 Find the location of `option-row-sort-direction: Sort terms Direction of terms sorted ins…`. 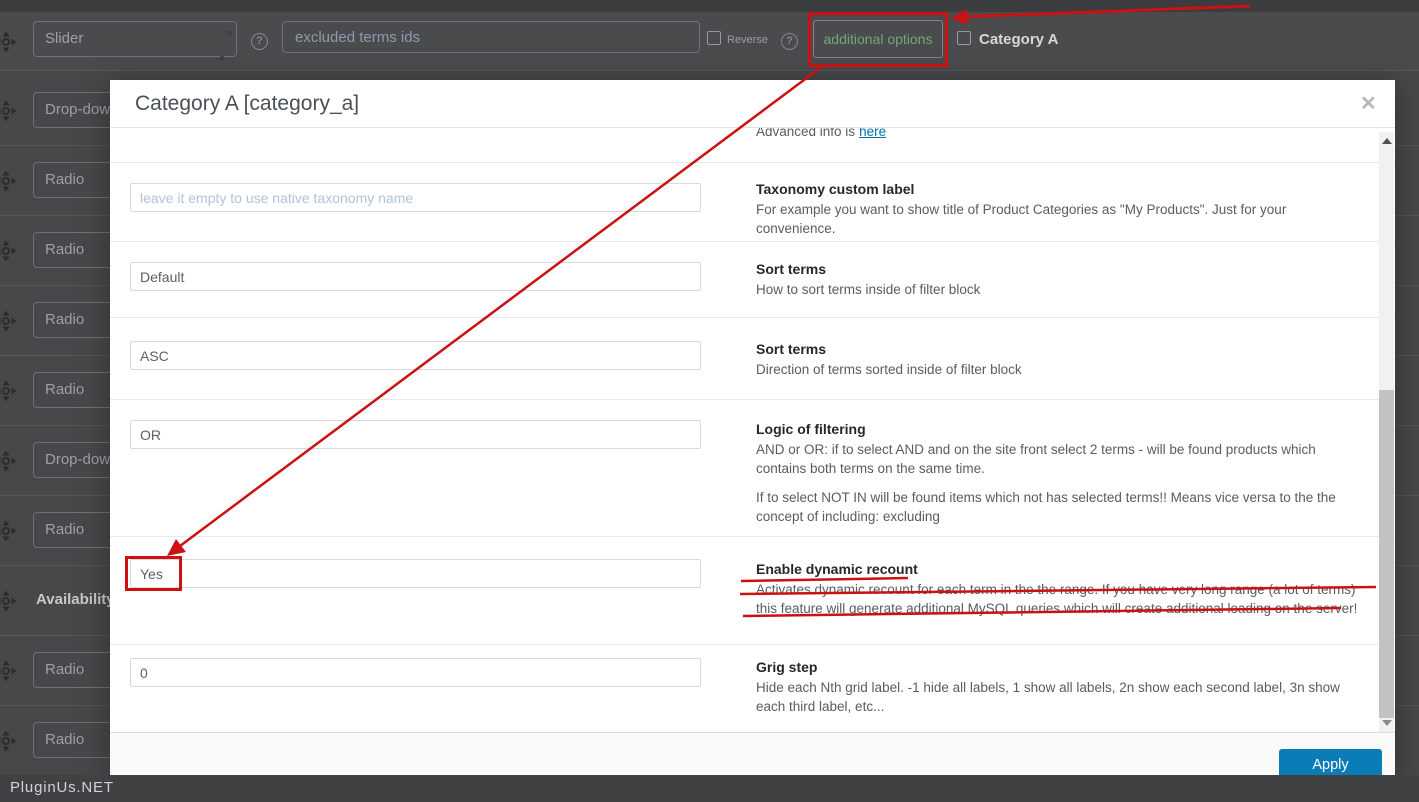

option-row-sort-direction: Sort terms Direction of terms sorted ins… is located at coordinates (752, 359).